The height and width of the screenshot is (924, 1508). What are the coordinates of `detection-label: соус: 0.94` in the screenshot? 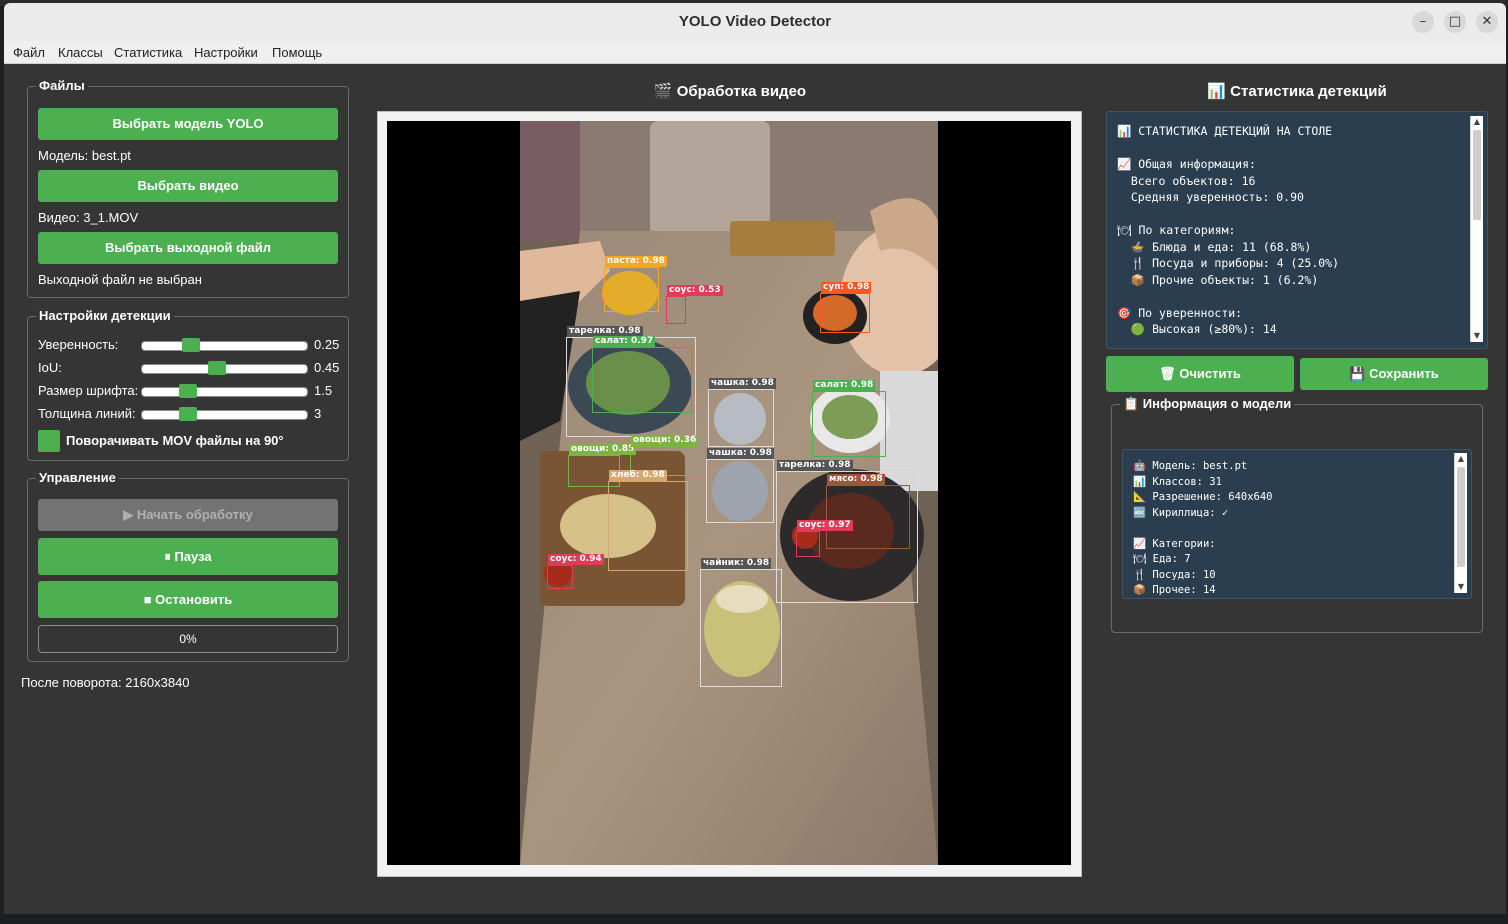 It's located at (576, 559).